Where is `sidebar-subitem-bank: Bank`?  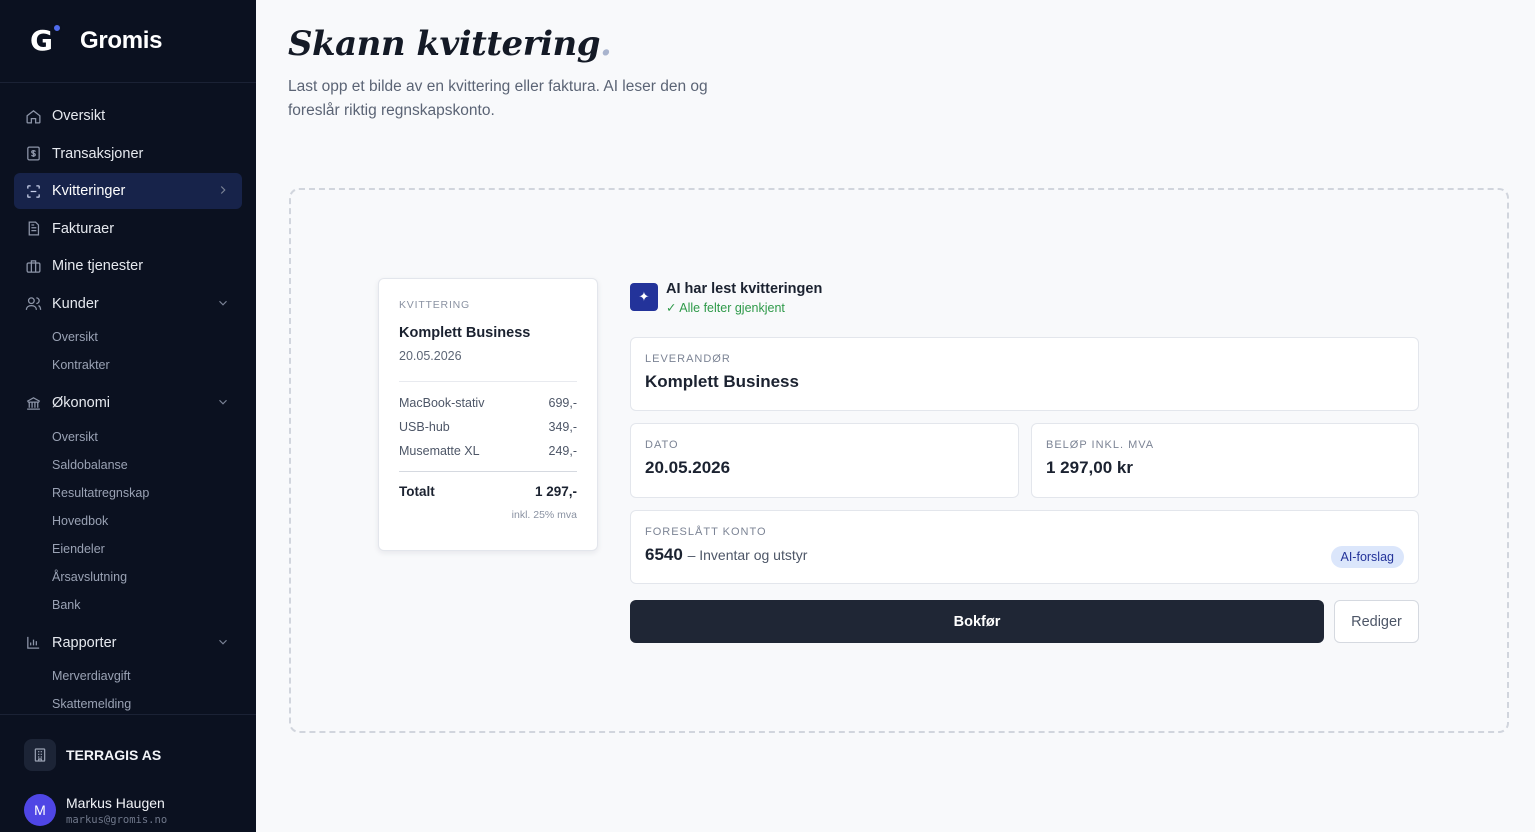 sidebar-subitem-bank: Bank is located at coordinates (128, 605).